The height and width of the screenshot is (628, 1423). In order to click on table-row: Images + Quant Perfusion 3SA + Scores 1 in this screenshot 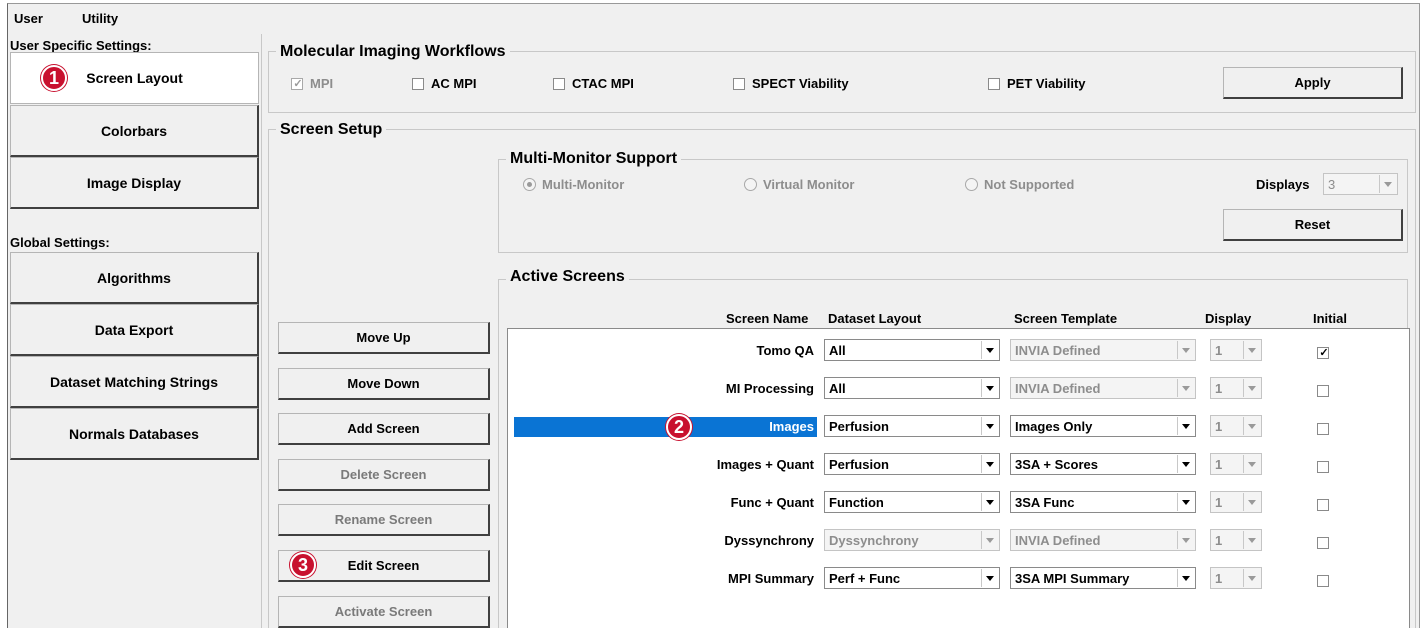, I will do `click(958, 465)`.